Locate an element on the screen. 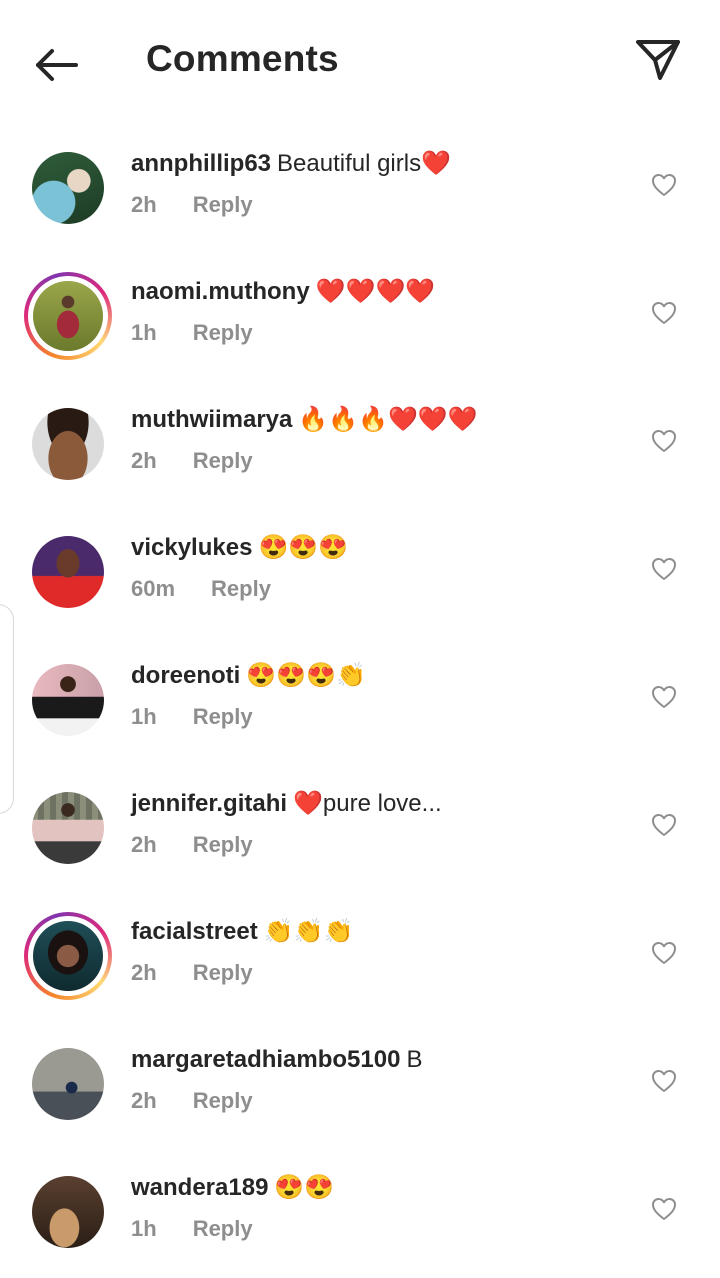  comment-text: 😍😍😍👏 is located at coordinates (306, 675).